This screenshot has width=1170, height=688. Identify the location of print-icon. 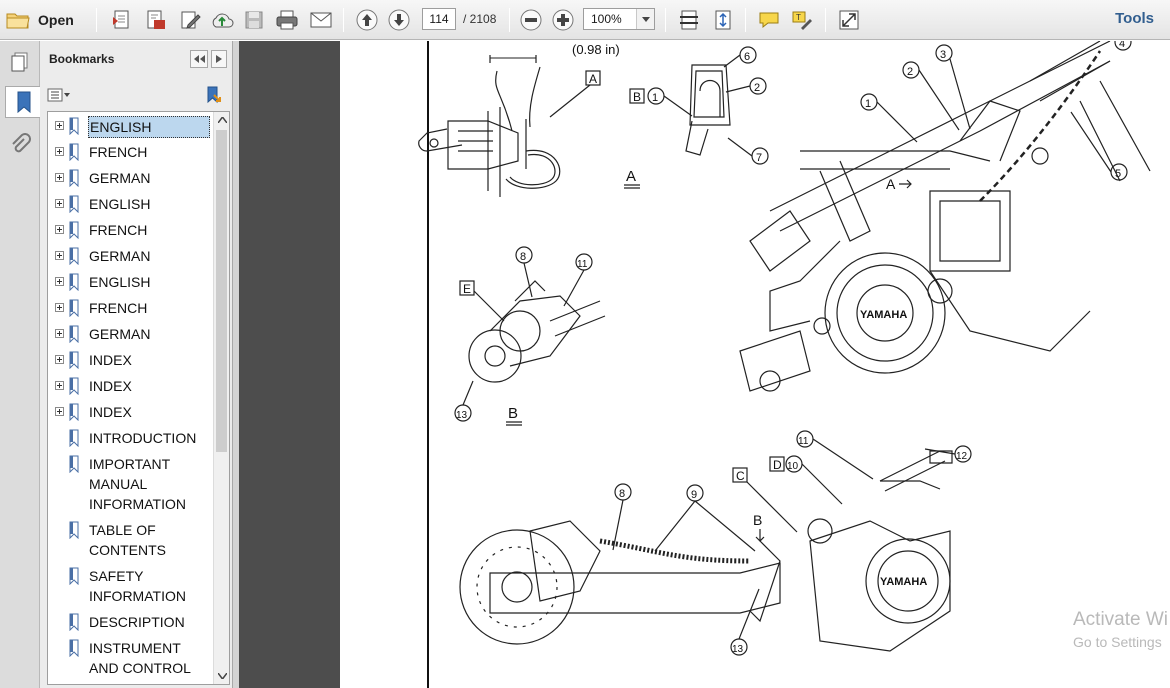
(287, 20).